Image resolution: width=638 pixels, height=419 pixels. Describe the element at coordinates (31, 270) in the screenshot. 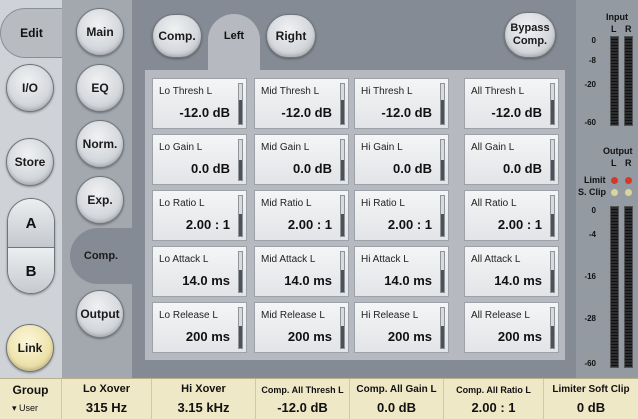

I see `b-button: B` at that location.